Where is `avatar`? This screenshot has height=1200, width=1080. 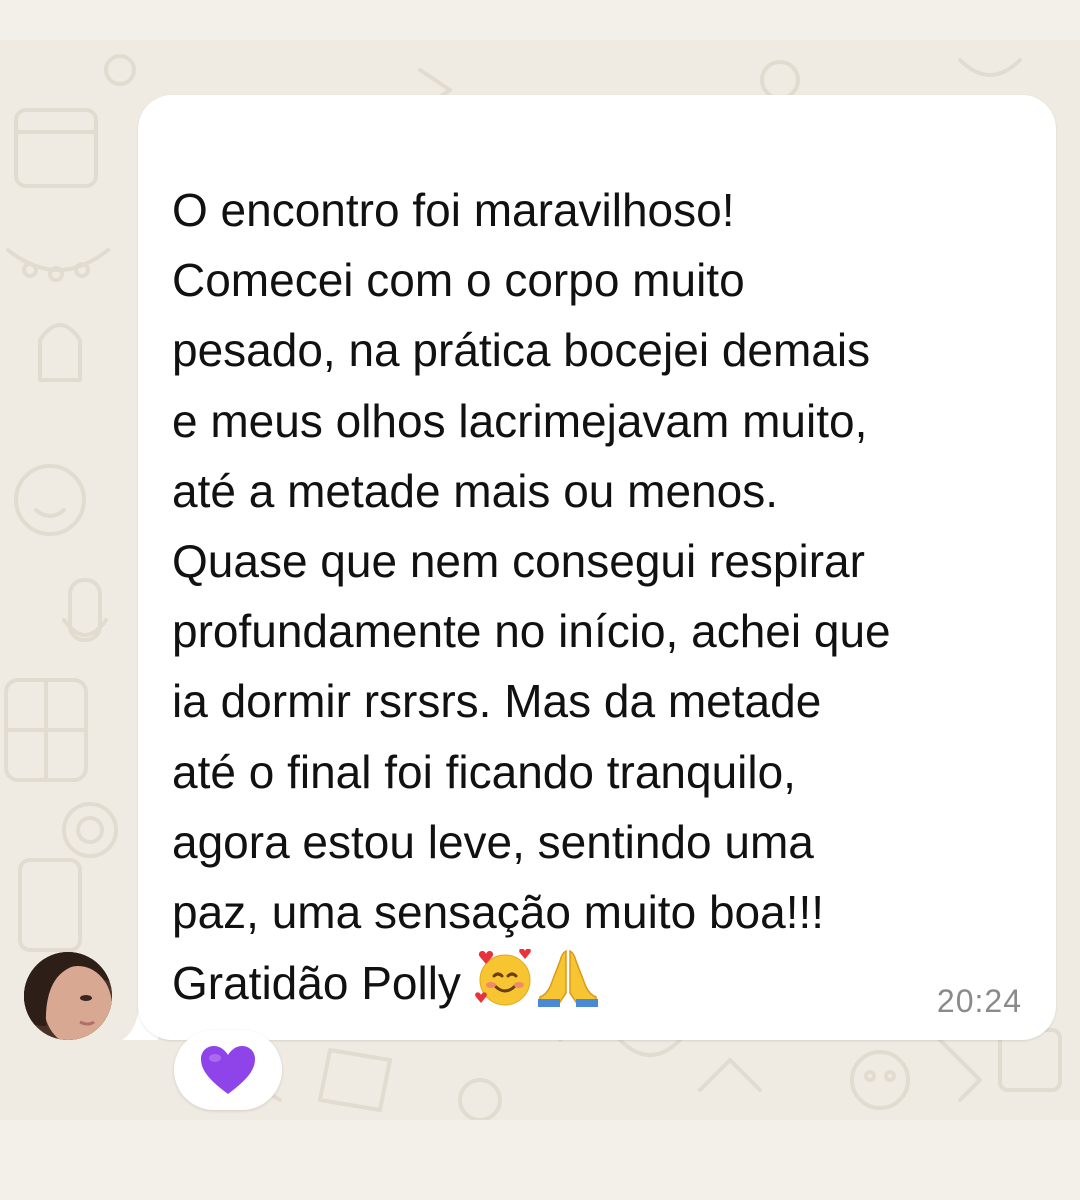 avatar is located at coordinates (68, 996).